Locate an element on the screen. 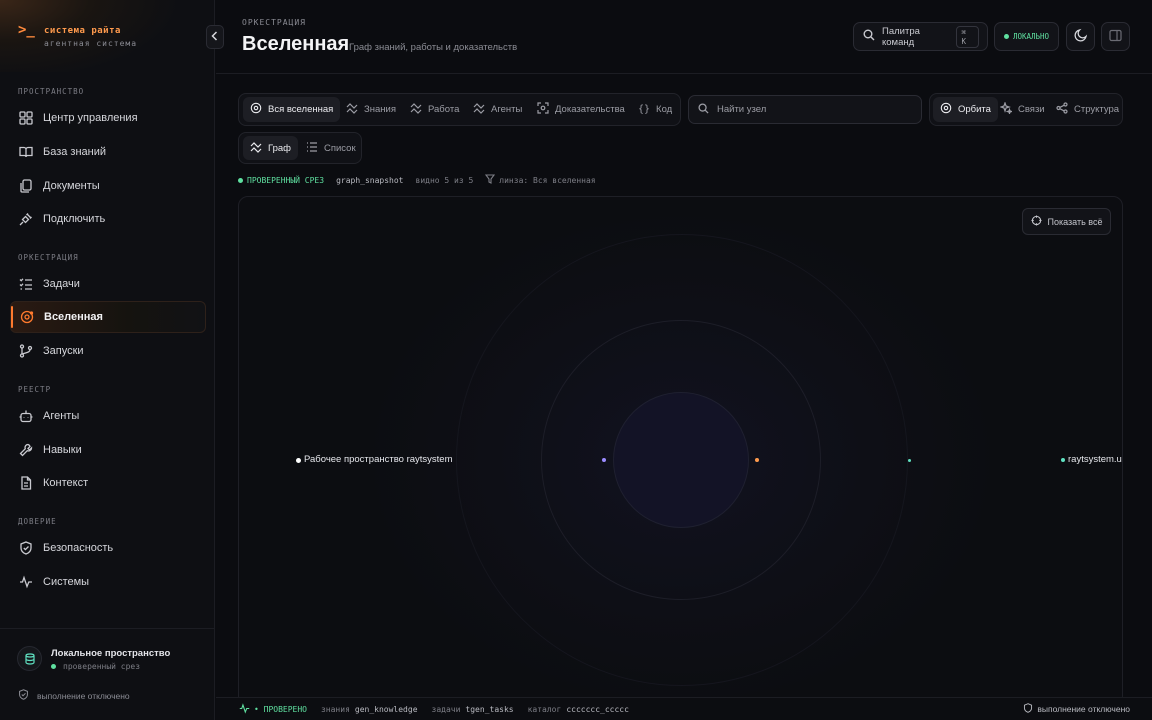  tab-structure: Структура is located at coordinates (1087, 109).